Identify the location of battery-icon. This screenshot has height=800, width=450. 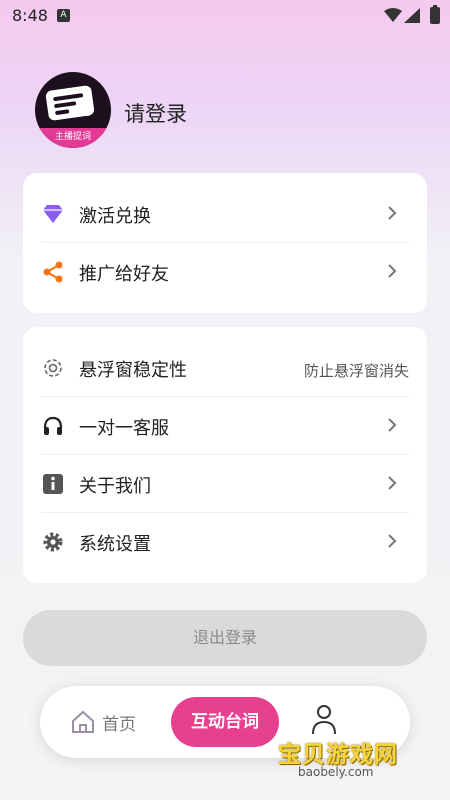
(435, 14).